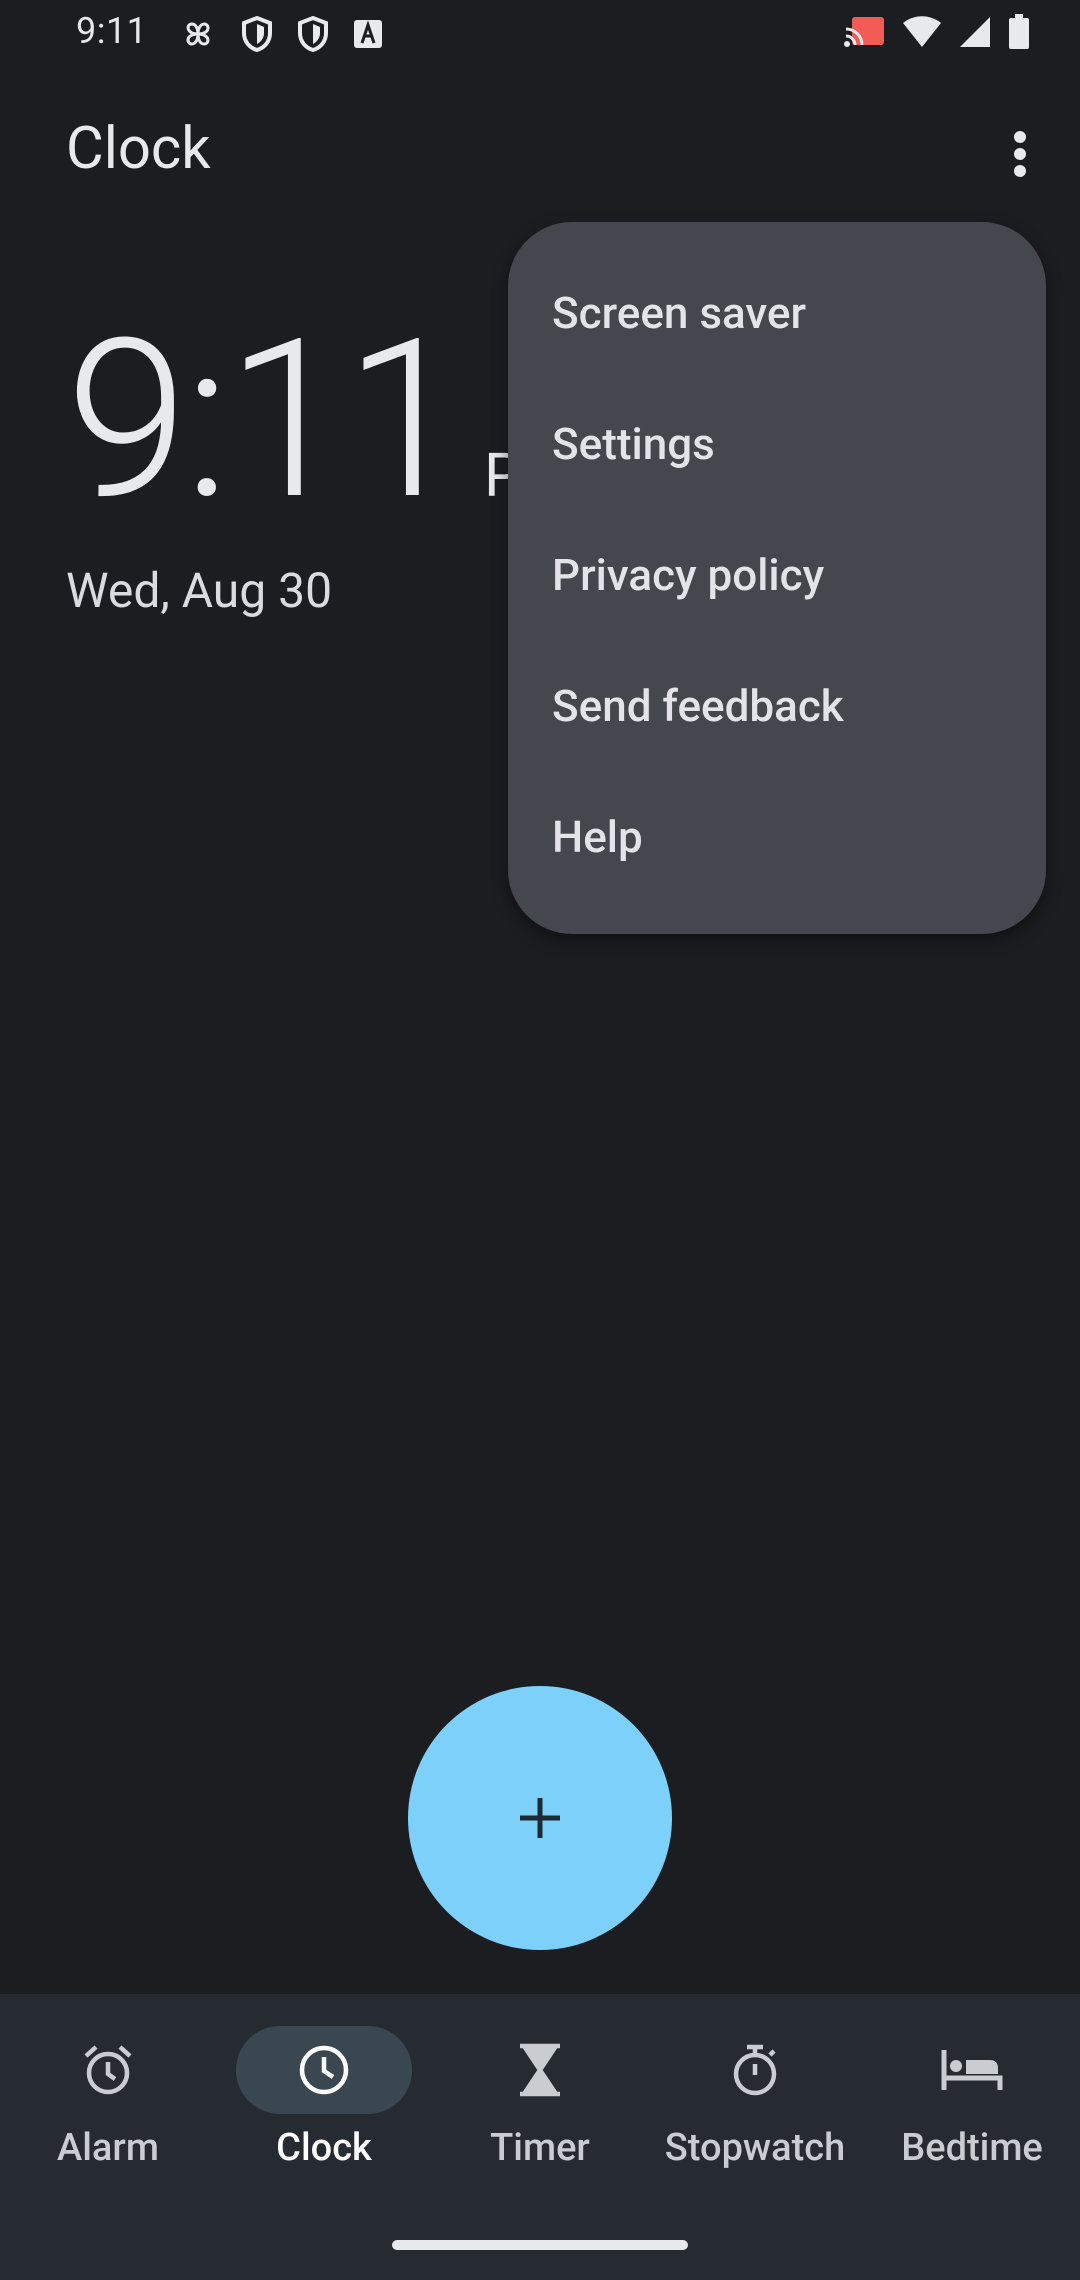  I want to click on current-date: Wed, Aug 30, so click(199, 590).